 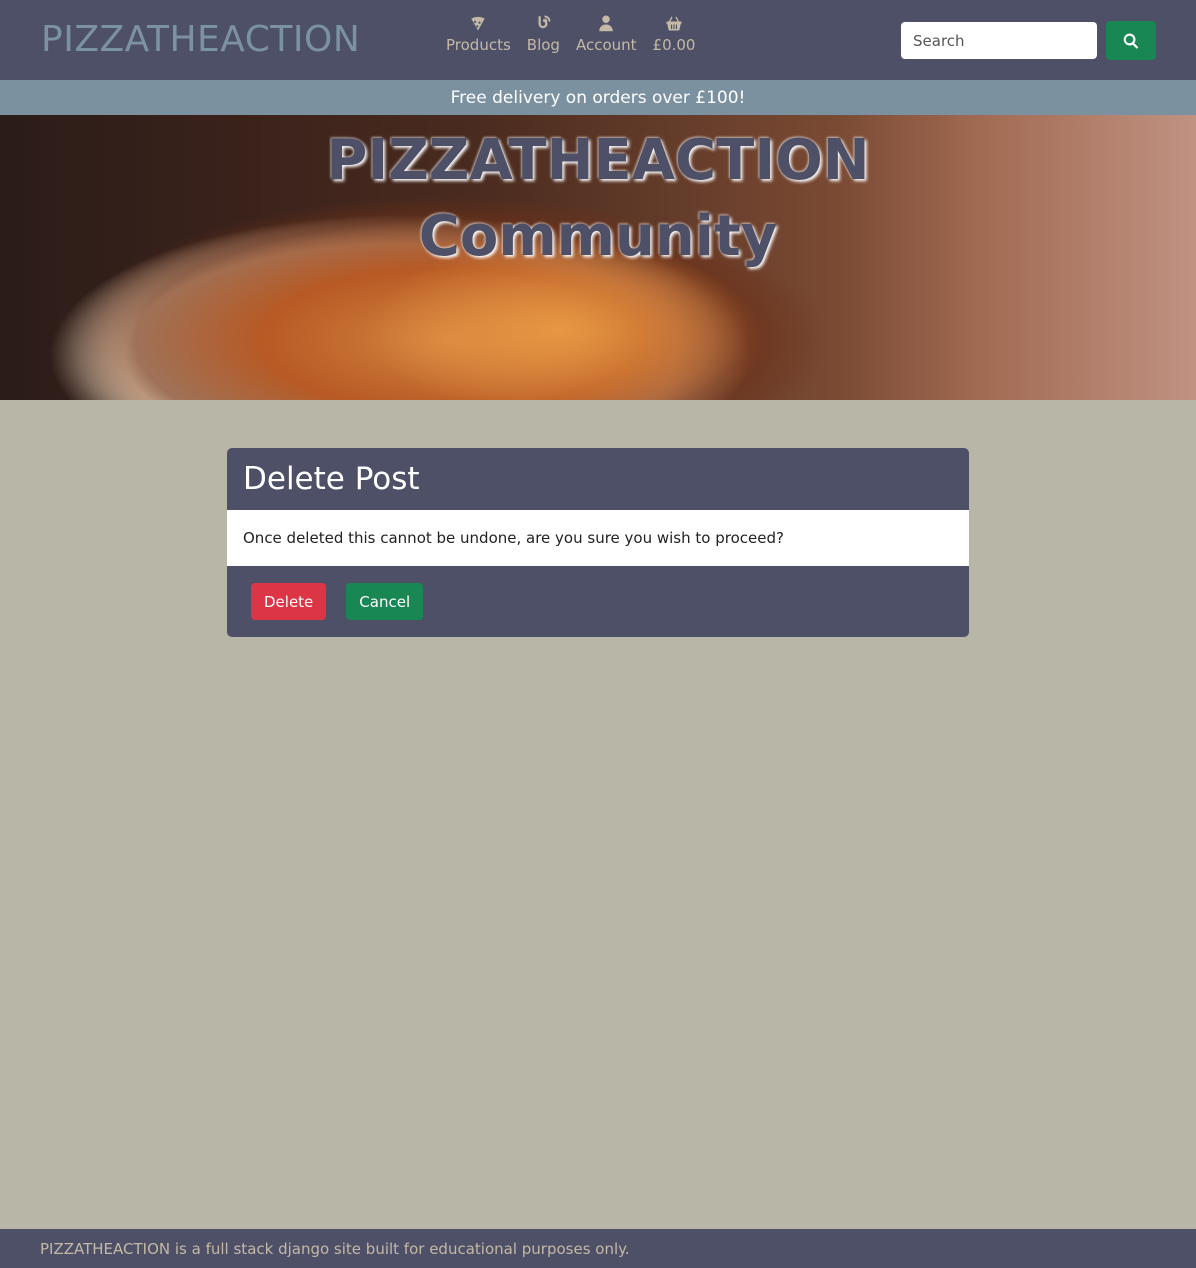 I want to click on user-icon, so click(x=606, y=23).